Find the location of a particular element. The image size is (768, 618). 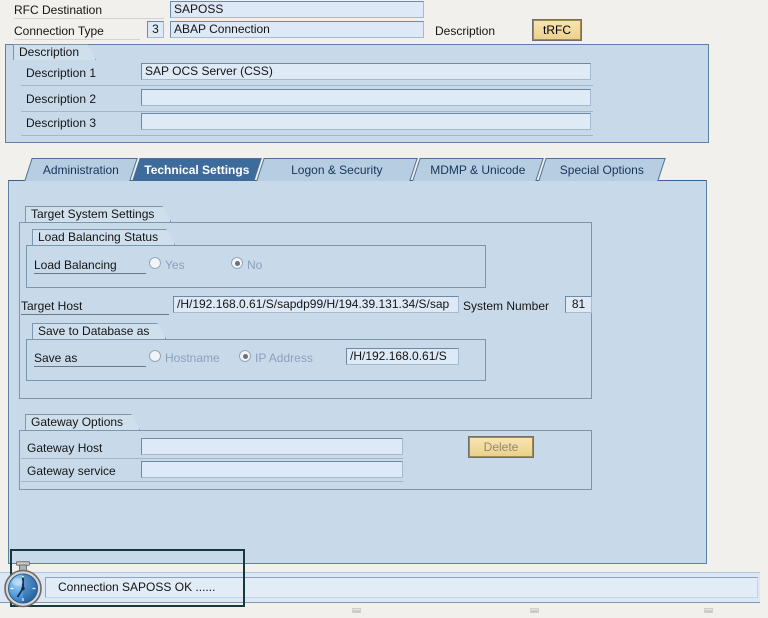

description-2-input is located at coordinates (366, 97).